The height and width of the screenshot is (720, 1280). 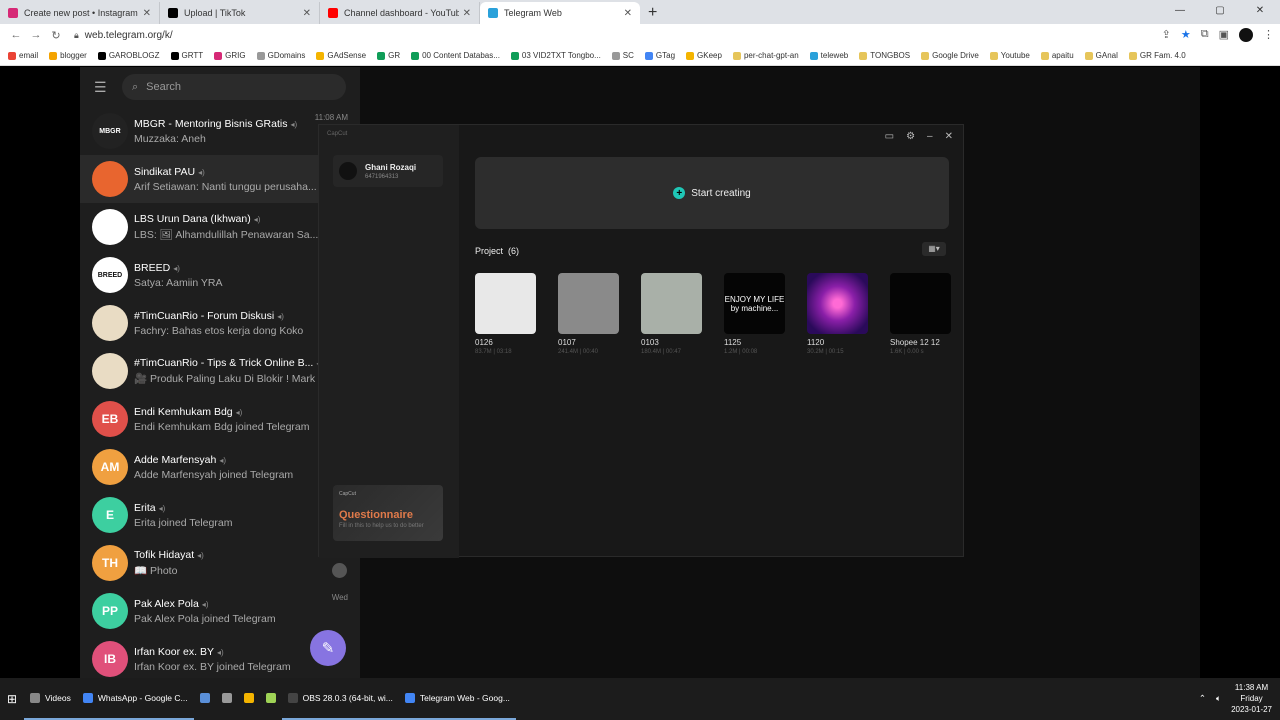 I want to click on project-heading: Project (6), so click(x=497, y=251).